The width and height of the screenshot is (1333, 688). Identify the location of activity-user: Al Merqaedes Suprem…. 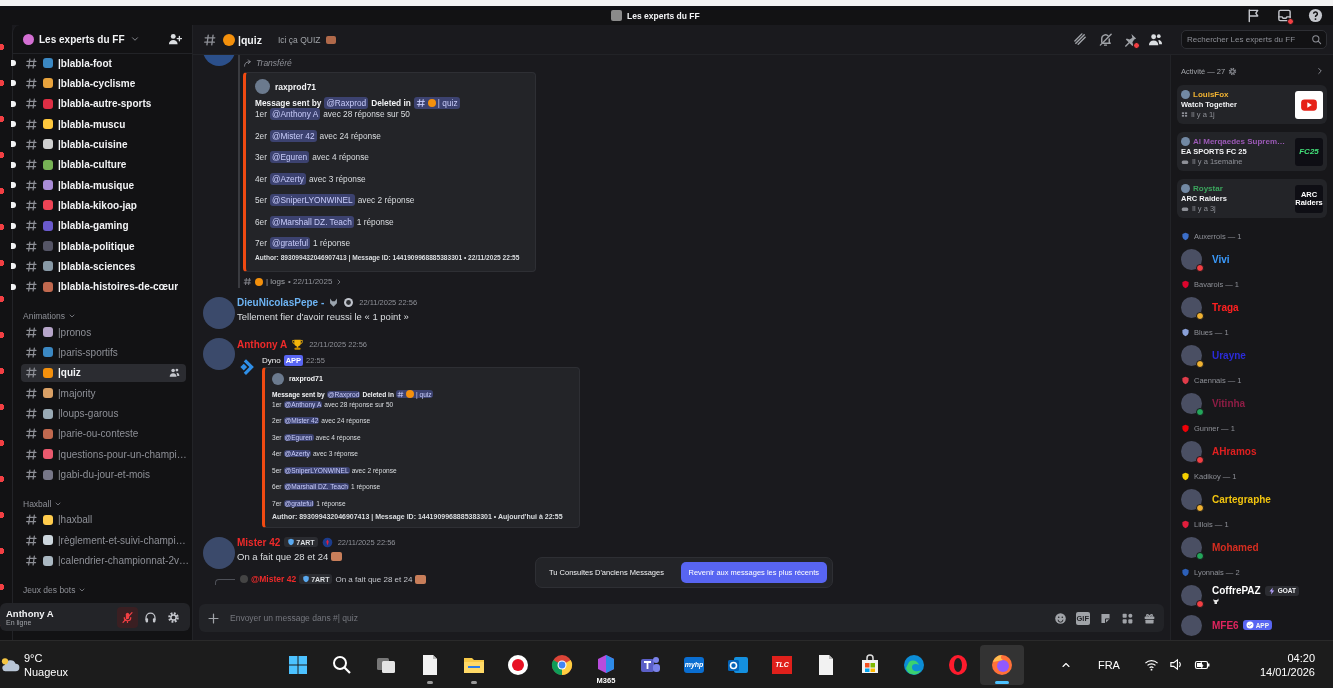
(1239, 141).